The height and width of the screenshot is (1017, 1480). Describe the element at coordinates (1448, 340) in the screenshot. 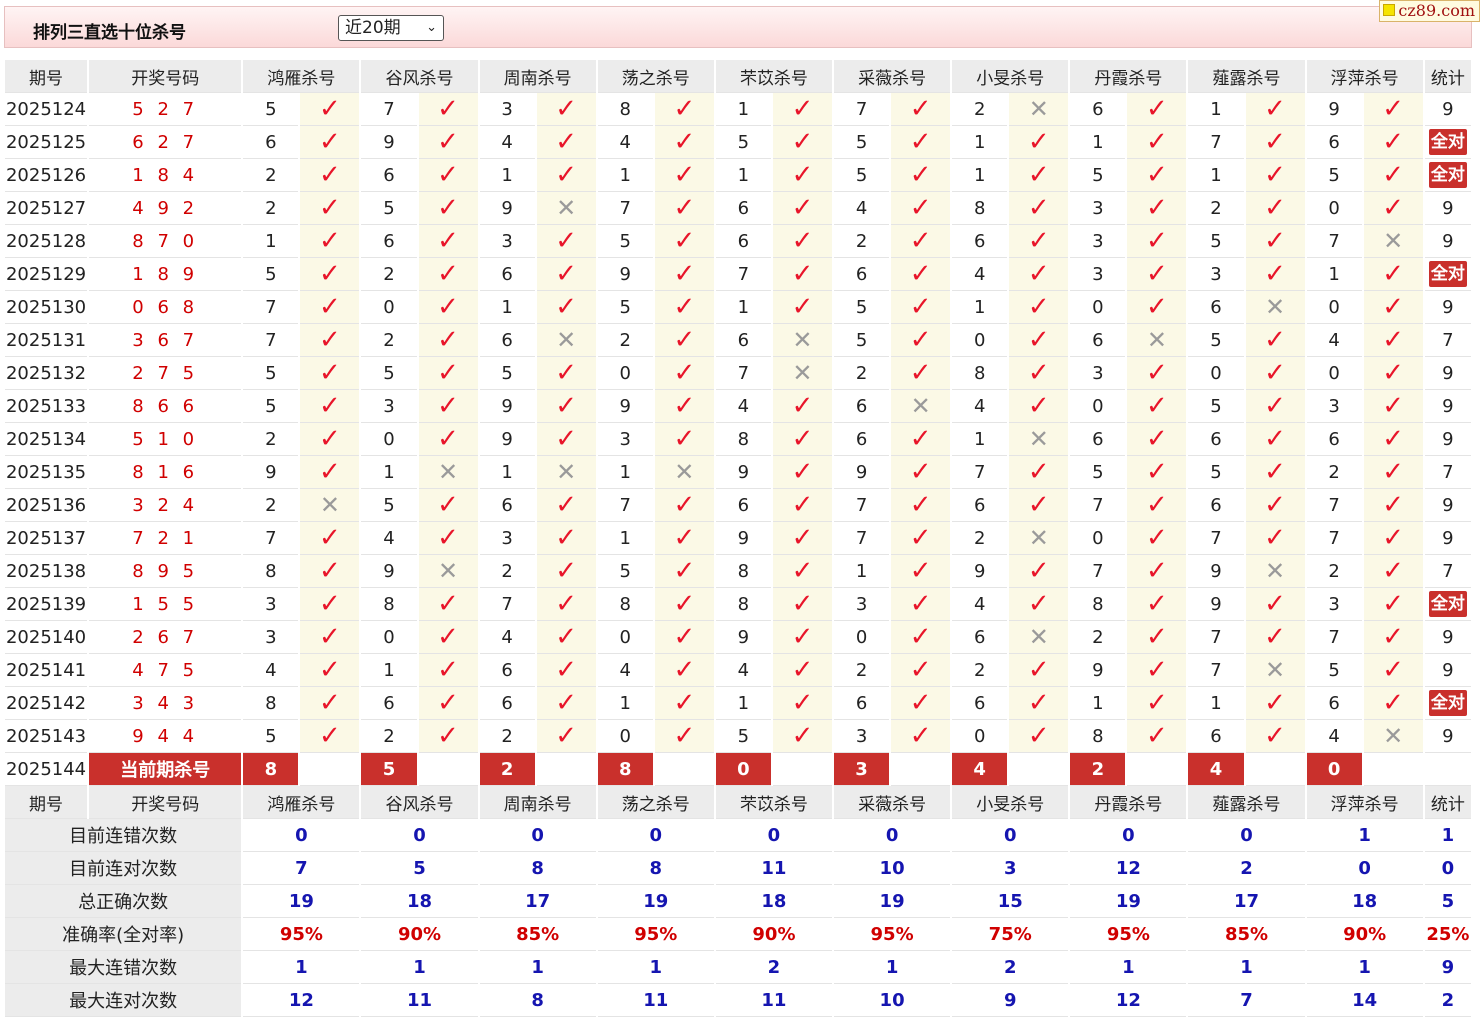

I see `count-value: 7` at that location.